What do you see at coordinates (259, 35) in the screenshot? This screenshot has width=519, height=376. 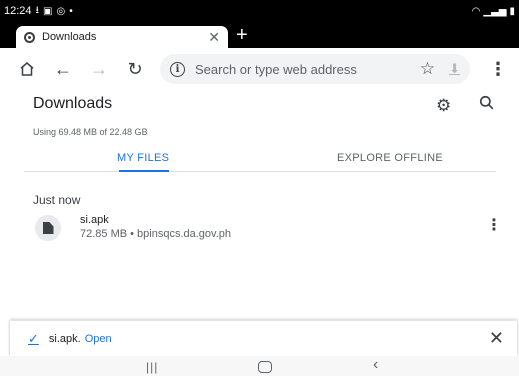 I see `tab-strip: Downloads ✕ +` at bounding box center [259, 35].